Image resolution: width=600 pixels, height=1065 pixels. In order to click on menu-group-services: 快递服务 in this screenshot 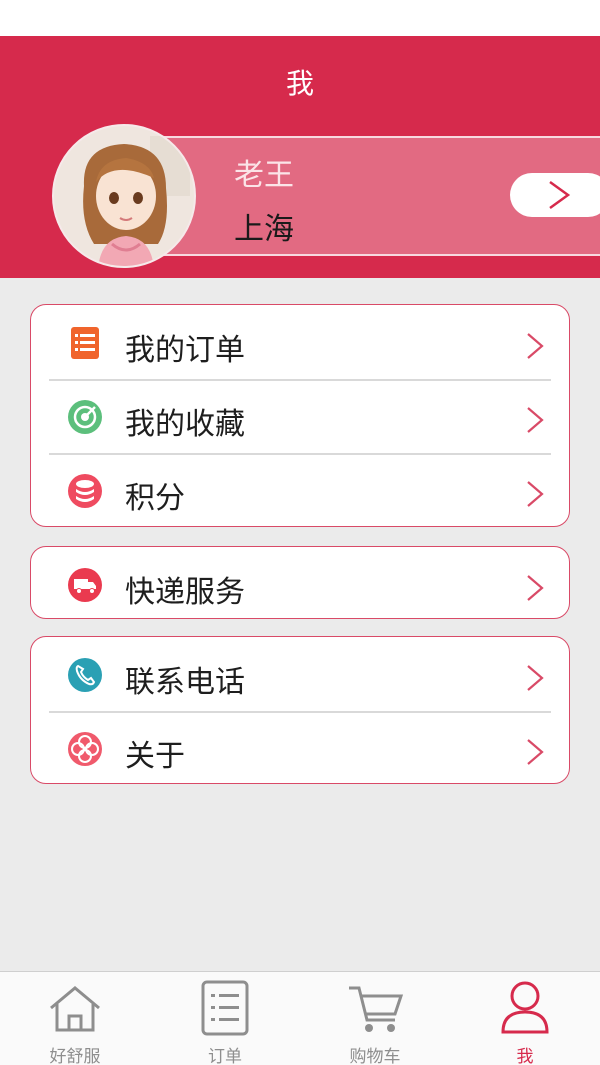, I will do `click(300, 582)`.